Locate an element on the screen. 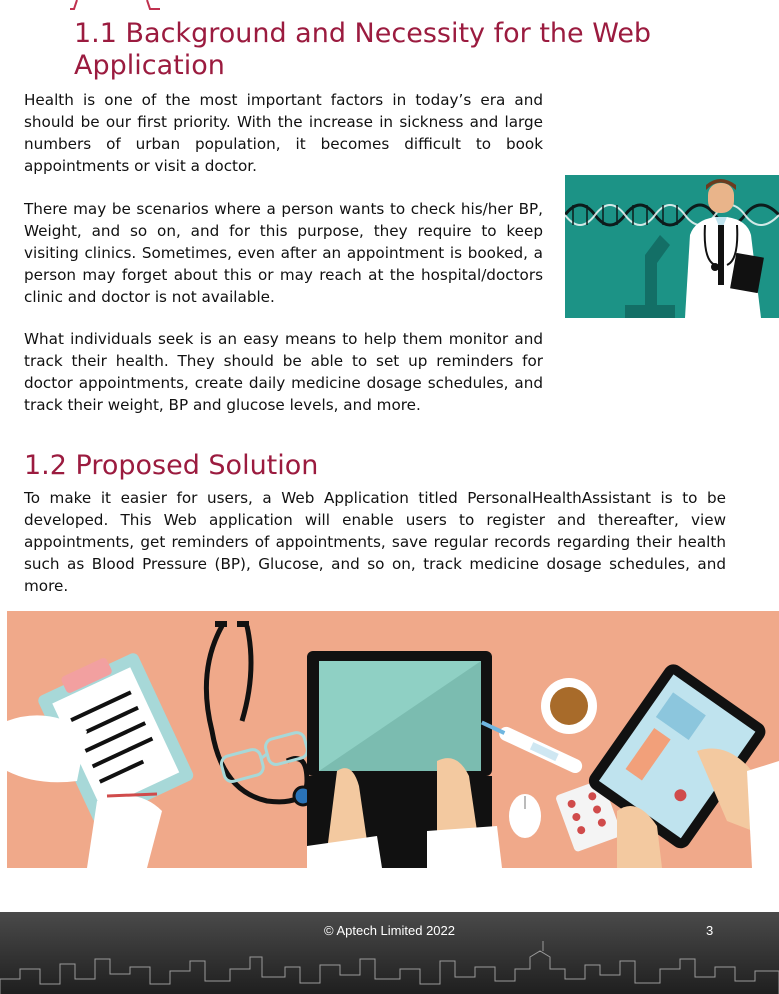 The image size is (779, 994). decorative-heartbeat-mark is located at coordinates (115, 5).